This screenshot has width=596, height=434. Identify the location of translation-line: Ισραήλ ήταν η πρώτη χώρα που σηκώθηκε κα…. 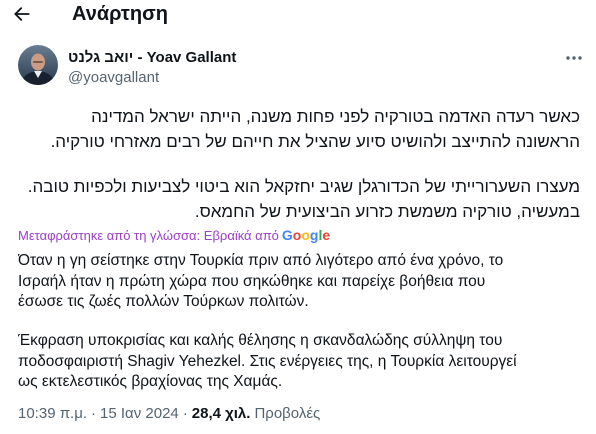
(252, 281).